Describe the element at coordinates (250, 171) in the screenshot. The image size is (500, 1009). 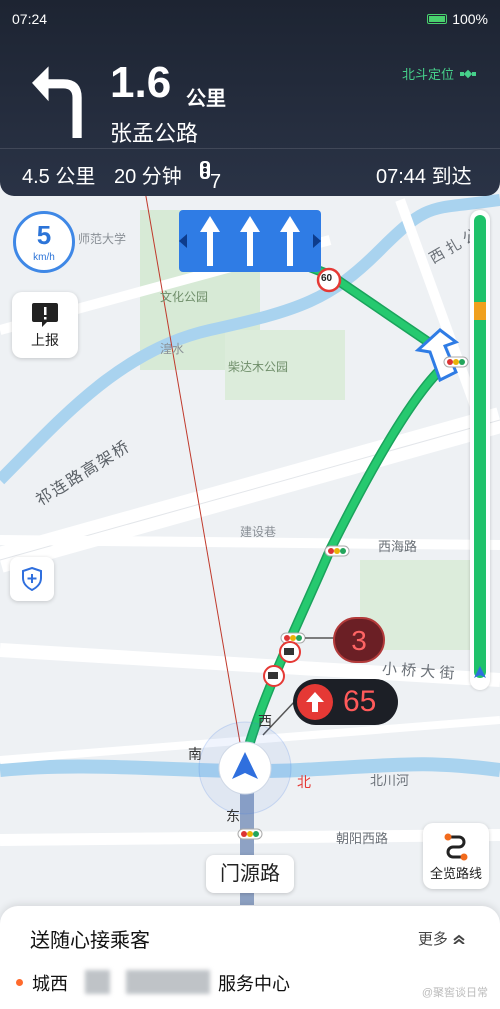
I see `trip-summary: 4.5 公里 20 分钟 7 07:44 到达` at that location.